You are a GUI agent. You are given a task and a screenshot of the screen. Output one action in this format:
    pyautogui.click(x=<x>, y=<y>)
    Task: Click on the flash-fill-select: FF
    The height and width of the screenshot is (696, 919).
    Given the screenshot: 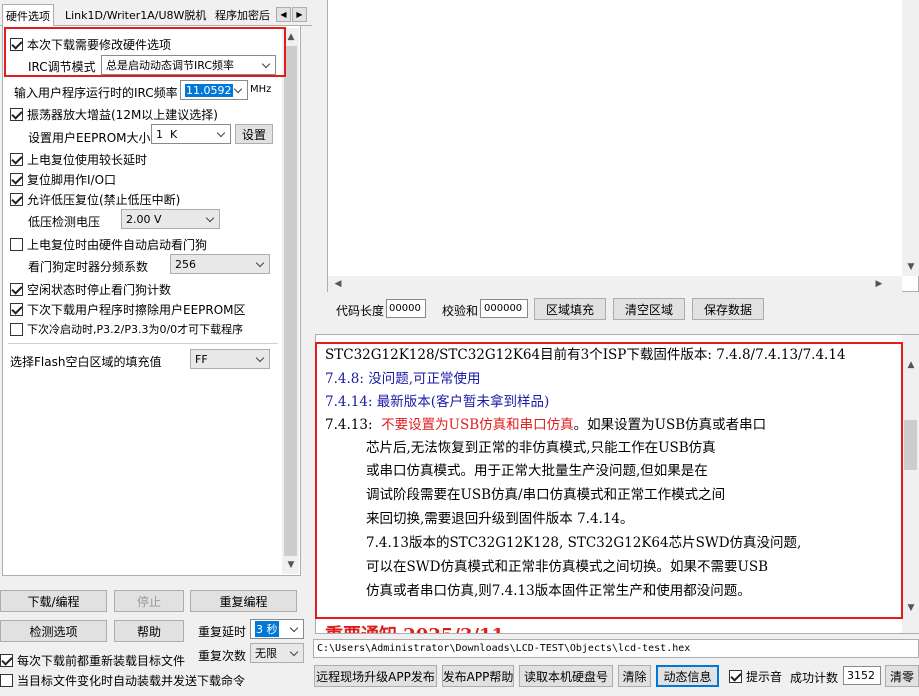 What is the action you would take?
    pyautogui.click(x=230, y=359)
    